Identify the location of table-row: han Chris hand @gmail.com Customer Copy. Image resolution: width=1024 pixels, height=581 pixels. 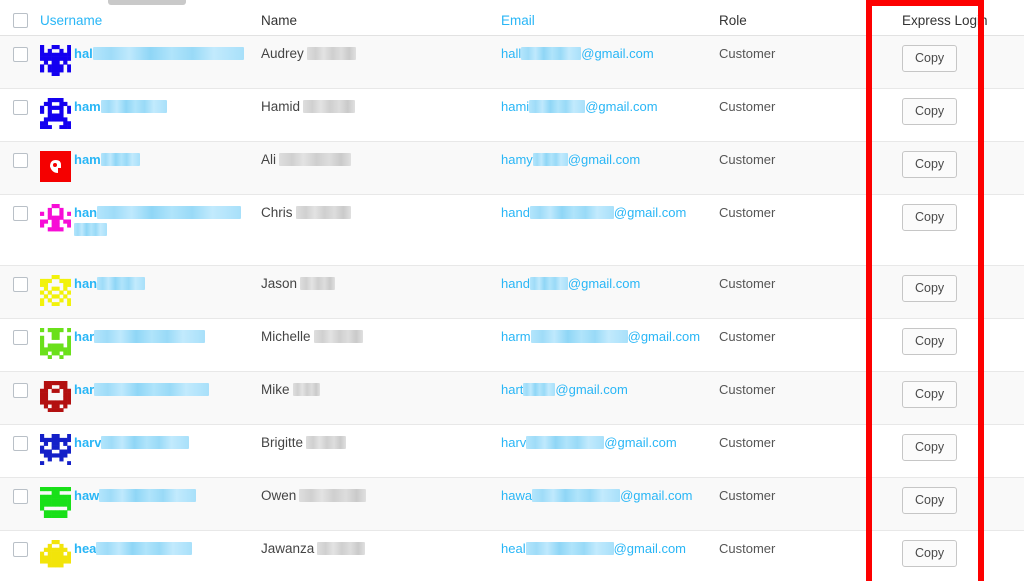
(512, 230).